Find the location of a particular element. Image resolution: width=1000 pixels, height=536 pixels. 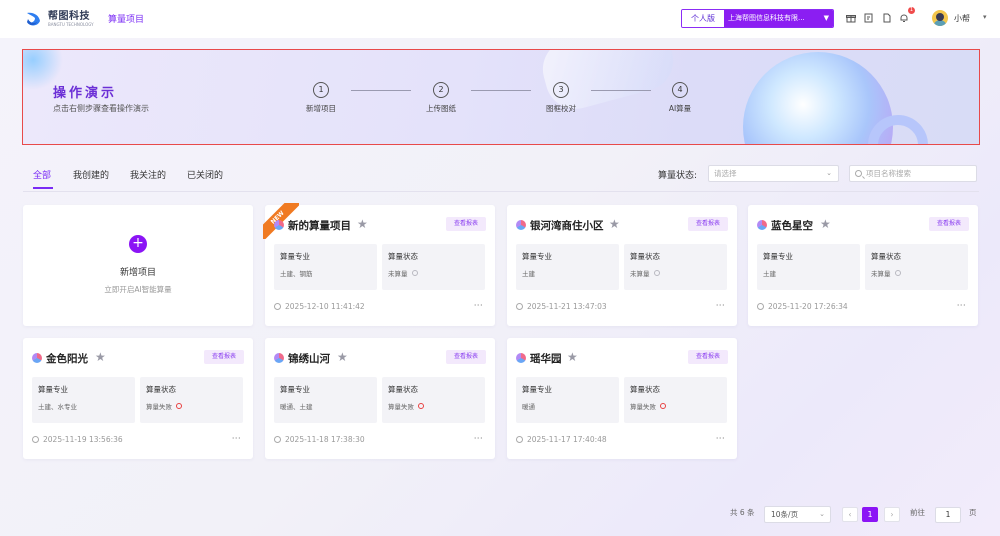

discipline-value: 暖通 is located at coordinates (528, 407).